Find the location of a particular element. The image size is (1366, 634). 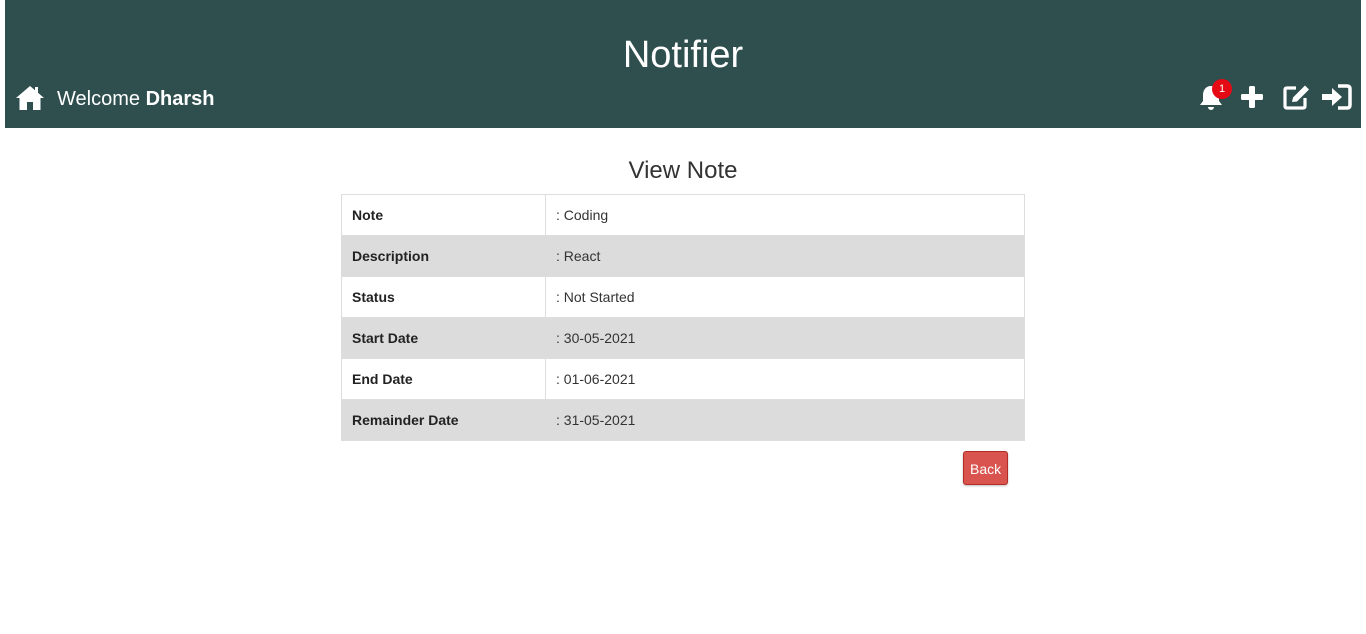

app-title: Notifier is located at coordinates (683, 55).